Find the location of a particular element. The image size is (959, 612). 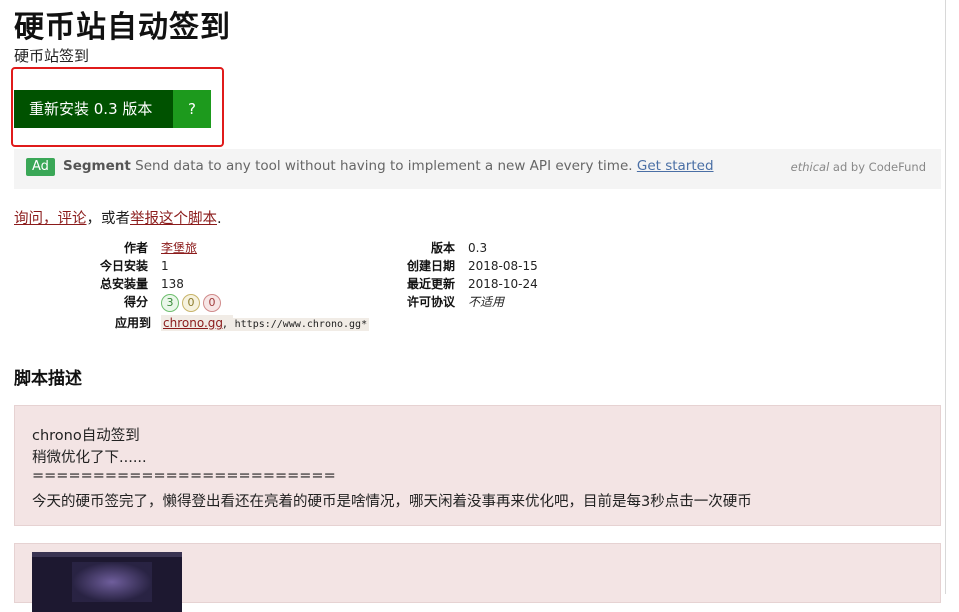

meta-created-label: 创建日期 is located at coordinates (430, 266).